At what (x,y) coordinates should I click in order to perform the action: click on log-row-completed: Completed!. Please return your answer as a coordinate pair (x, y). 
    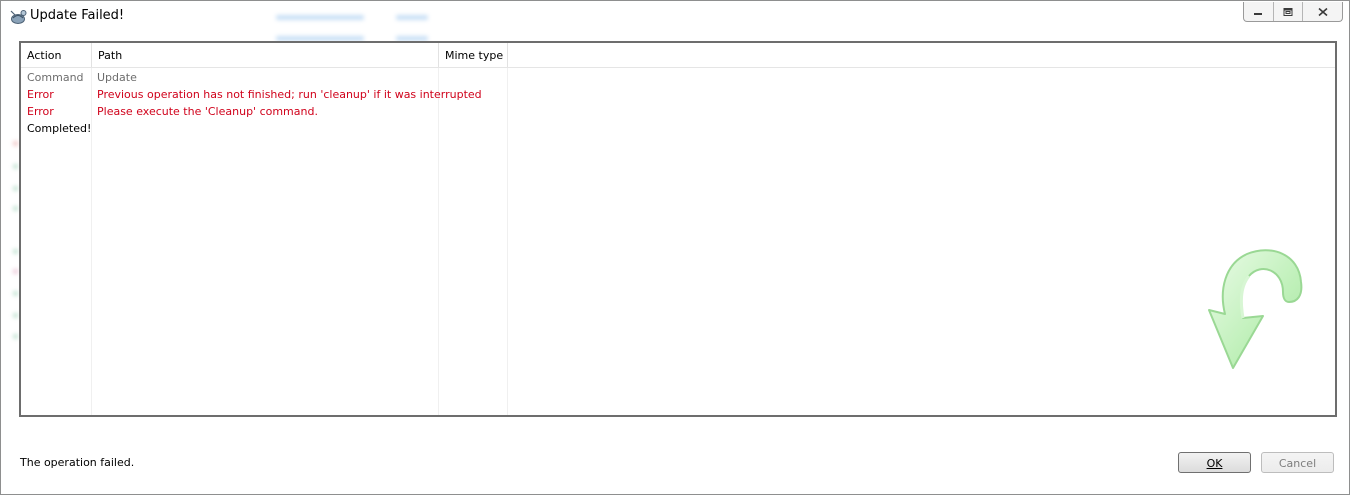
    Looking at the image, I should click on (678, 128).